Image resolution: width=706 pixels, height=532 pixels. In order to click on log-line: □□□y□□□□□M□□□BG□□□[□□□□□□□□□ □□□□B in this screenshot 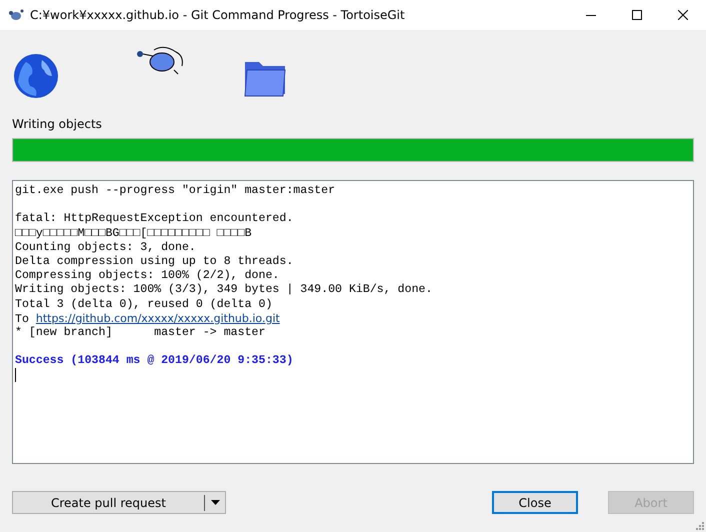, I will do `click(134, 233)`.